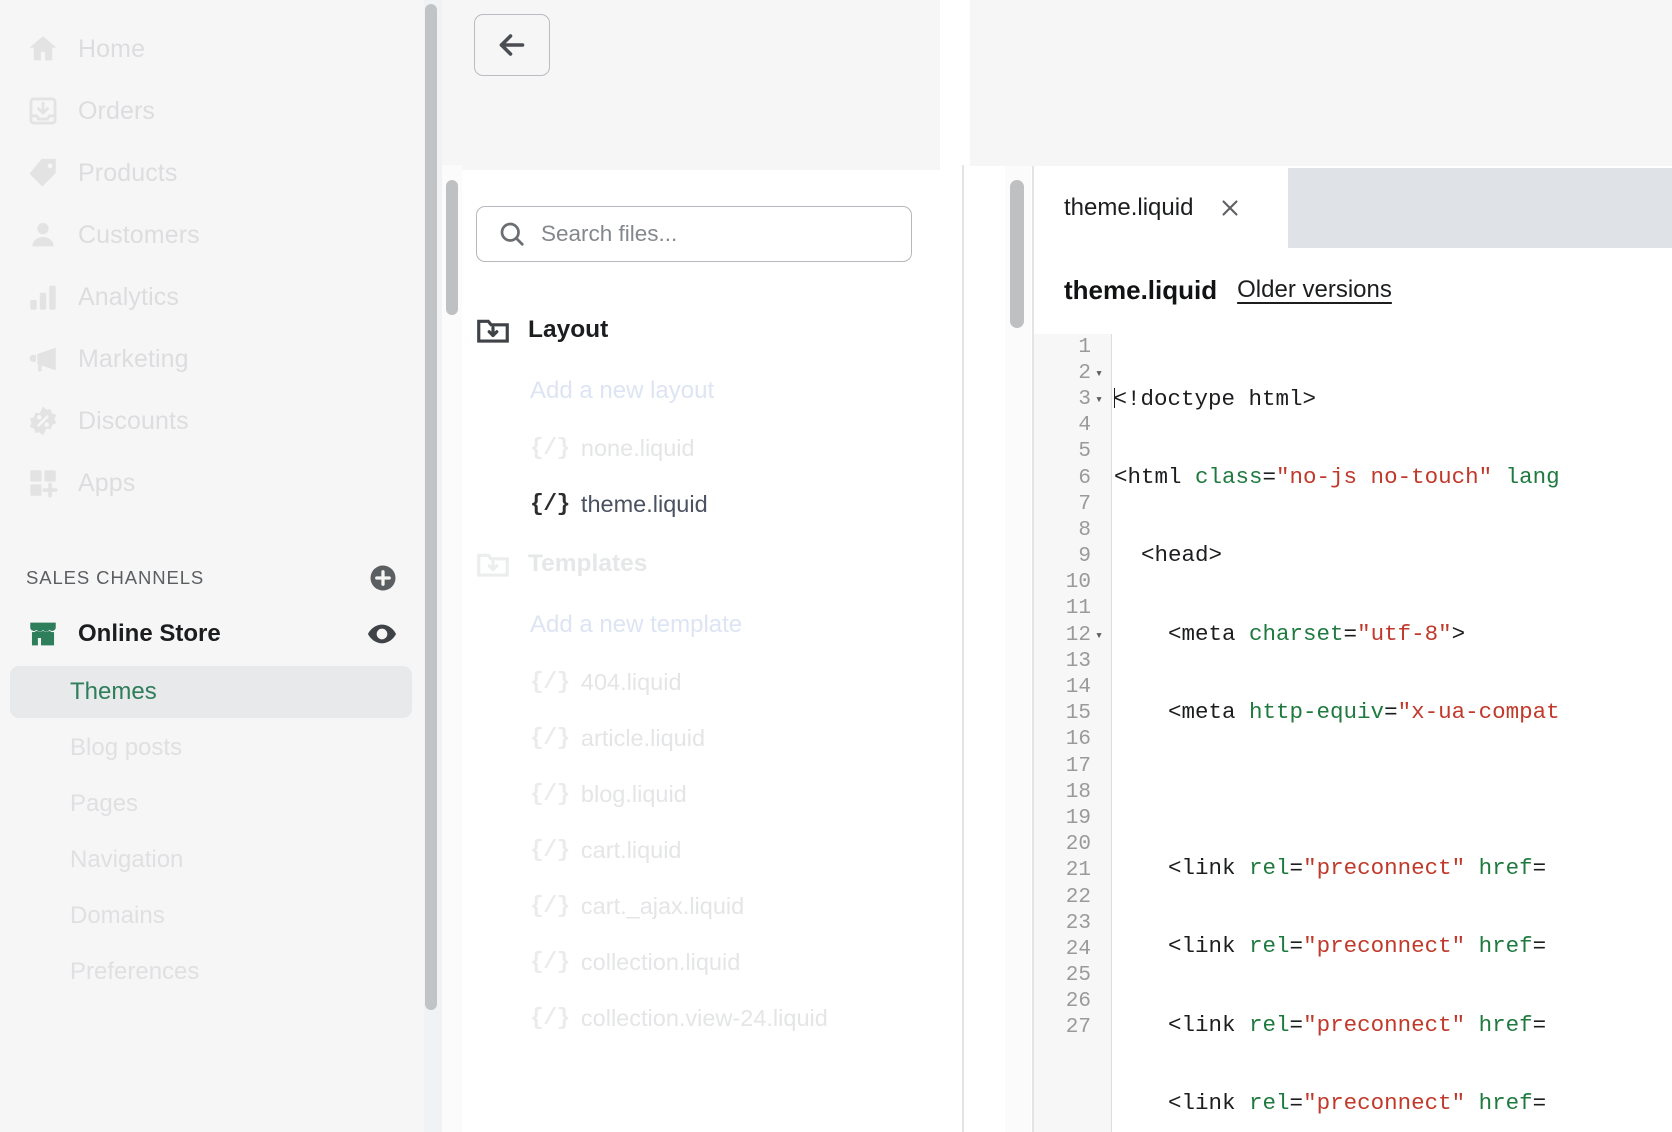 The width and height of the screenshot is (1672, 1132). I want to click on file-row: {/} collection.liquid, so click(691, 962).